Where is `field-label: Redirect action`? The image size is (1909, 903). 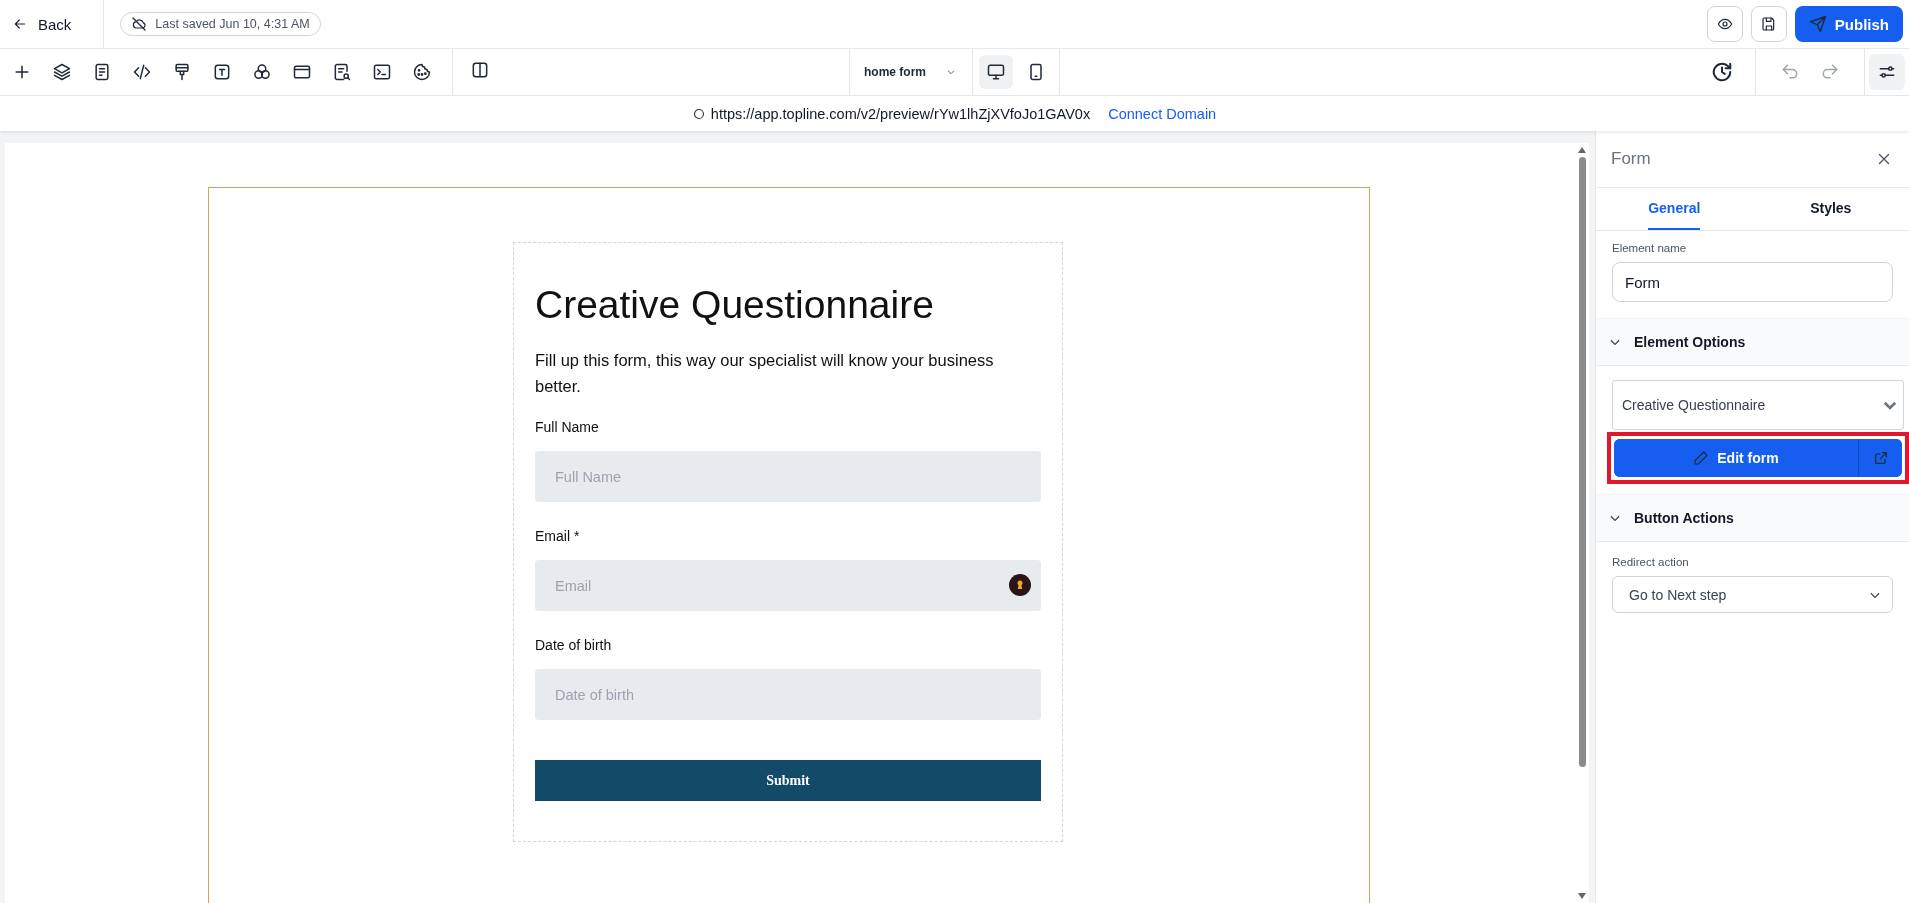 field-label: Redirect action is located at coordinates (1651, 562).